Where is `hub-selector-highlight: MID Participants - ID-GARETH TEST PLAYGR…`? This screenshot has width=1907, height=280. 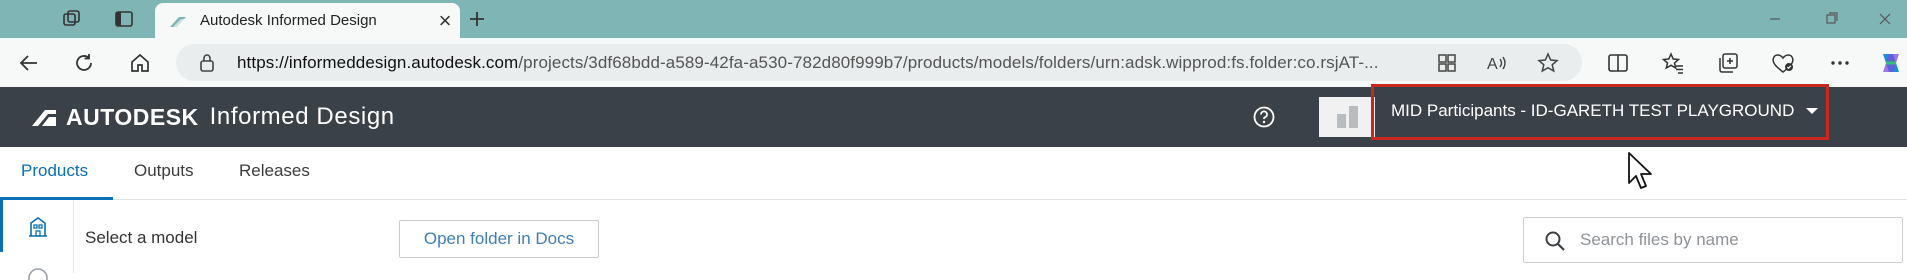
hub-selector-highlight: MID Participants - ID-GARETH TEST PLAYGR… is located at coordinates (1600, 112).